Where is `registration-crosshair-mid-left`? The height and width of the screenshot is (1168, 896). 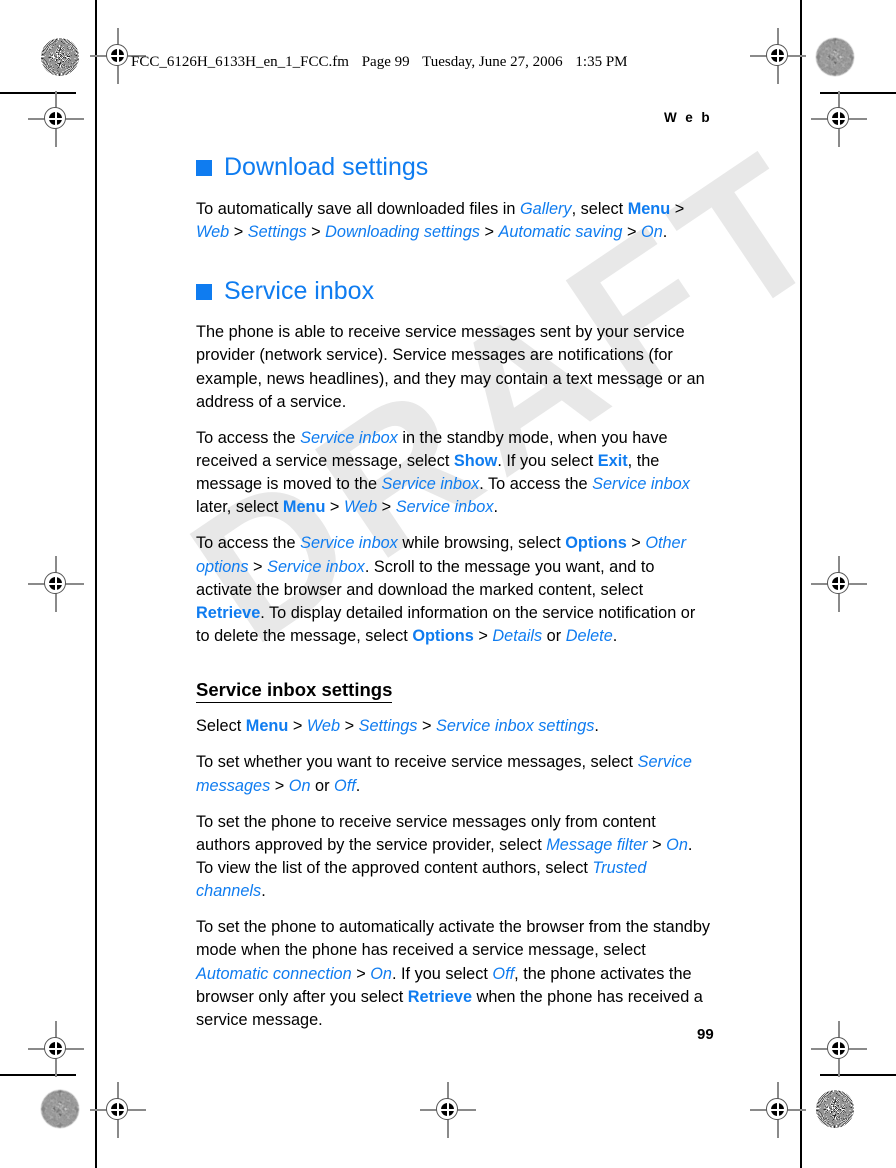 registration-crosshair-mid-left is located at coordinates (56, 584).